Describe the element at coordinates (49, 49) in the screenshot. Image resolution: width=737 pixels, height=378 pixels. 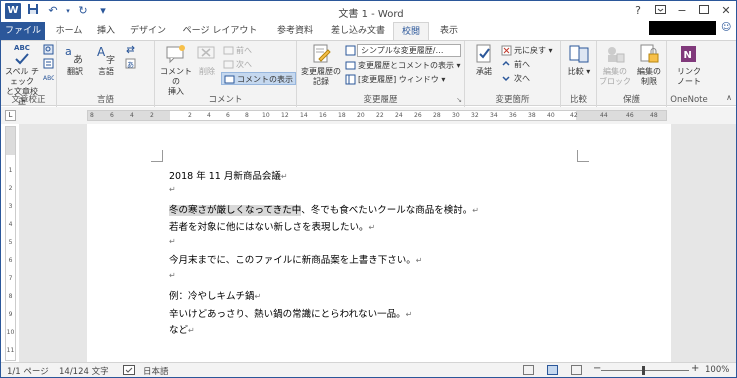
I see `research-button` at that location.